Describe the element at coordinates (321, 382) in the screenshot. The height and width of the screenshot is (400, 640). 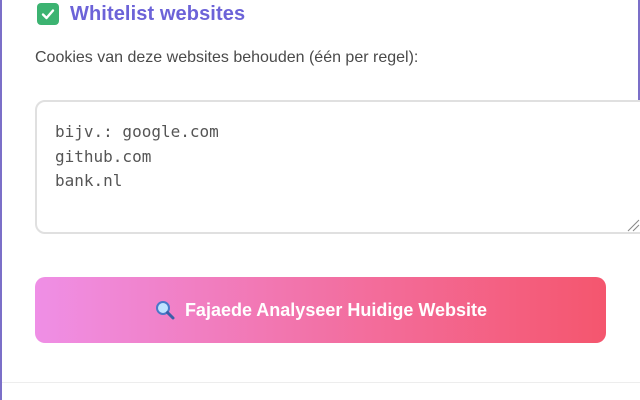
I see `divider` at that location.